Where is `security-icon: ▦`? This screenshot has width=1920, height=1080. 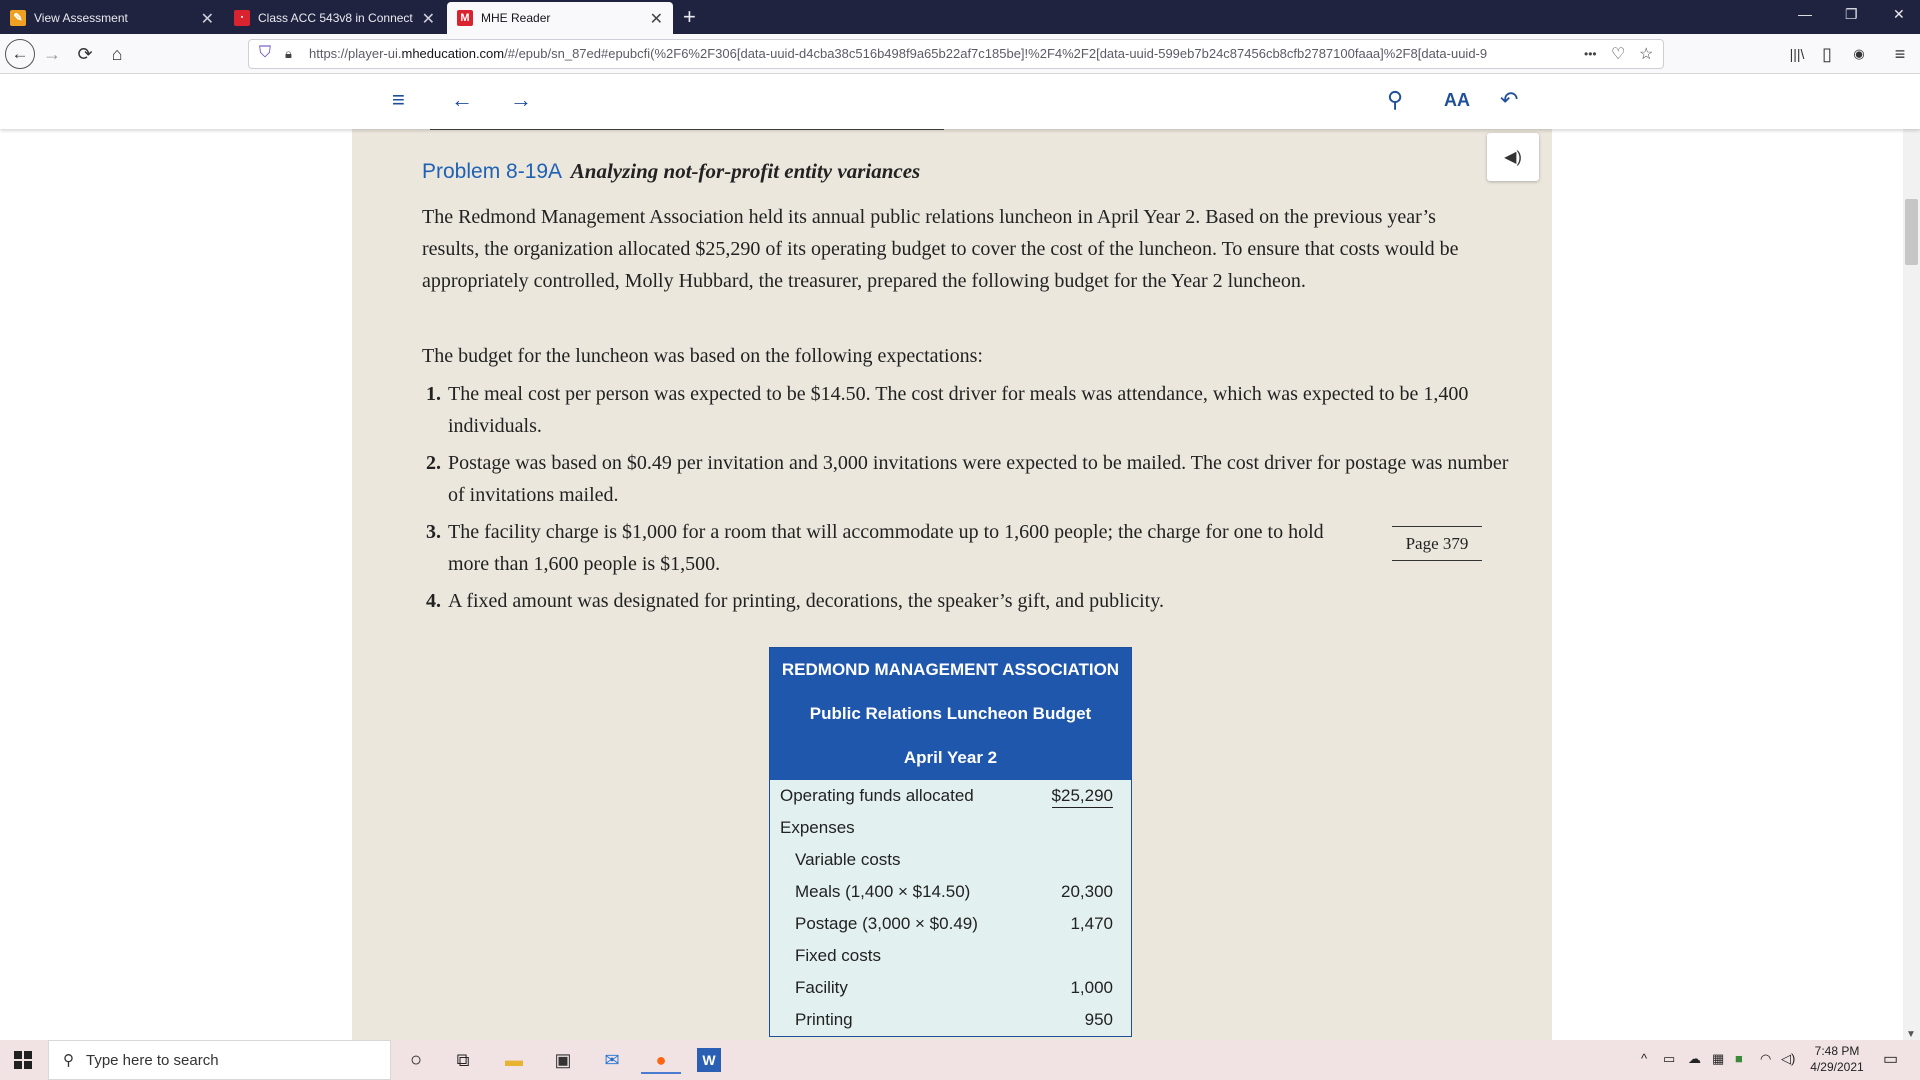 security-icon: ▦ is located at coordinates (1718, 1059).